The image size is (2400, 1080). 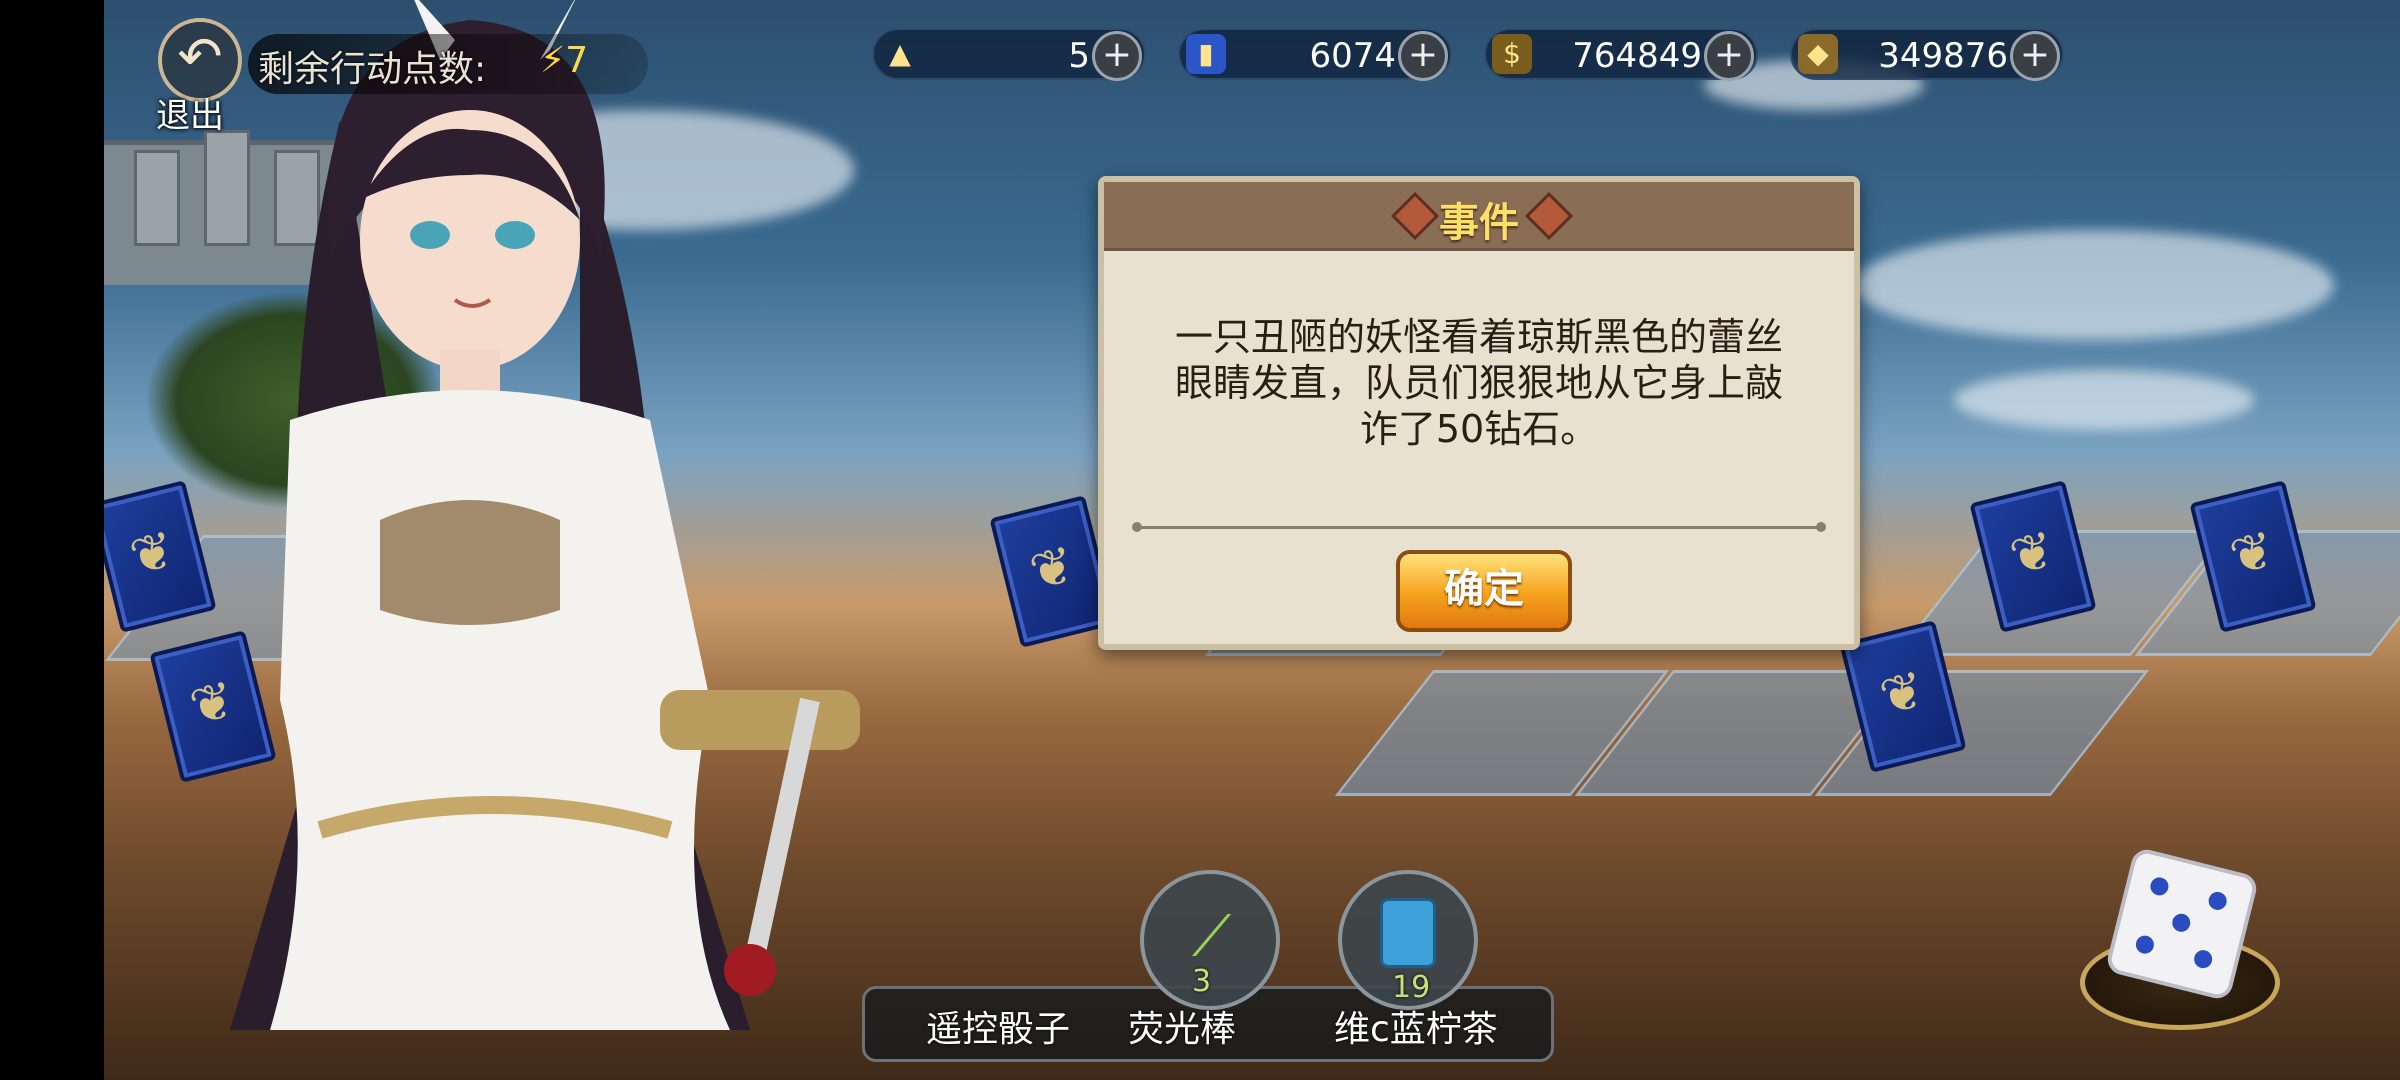 I want to click on confirm-button: 确定, so click(x=1484, y=591).